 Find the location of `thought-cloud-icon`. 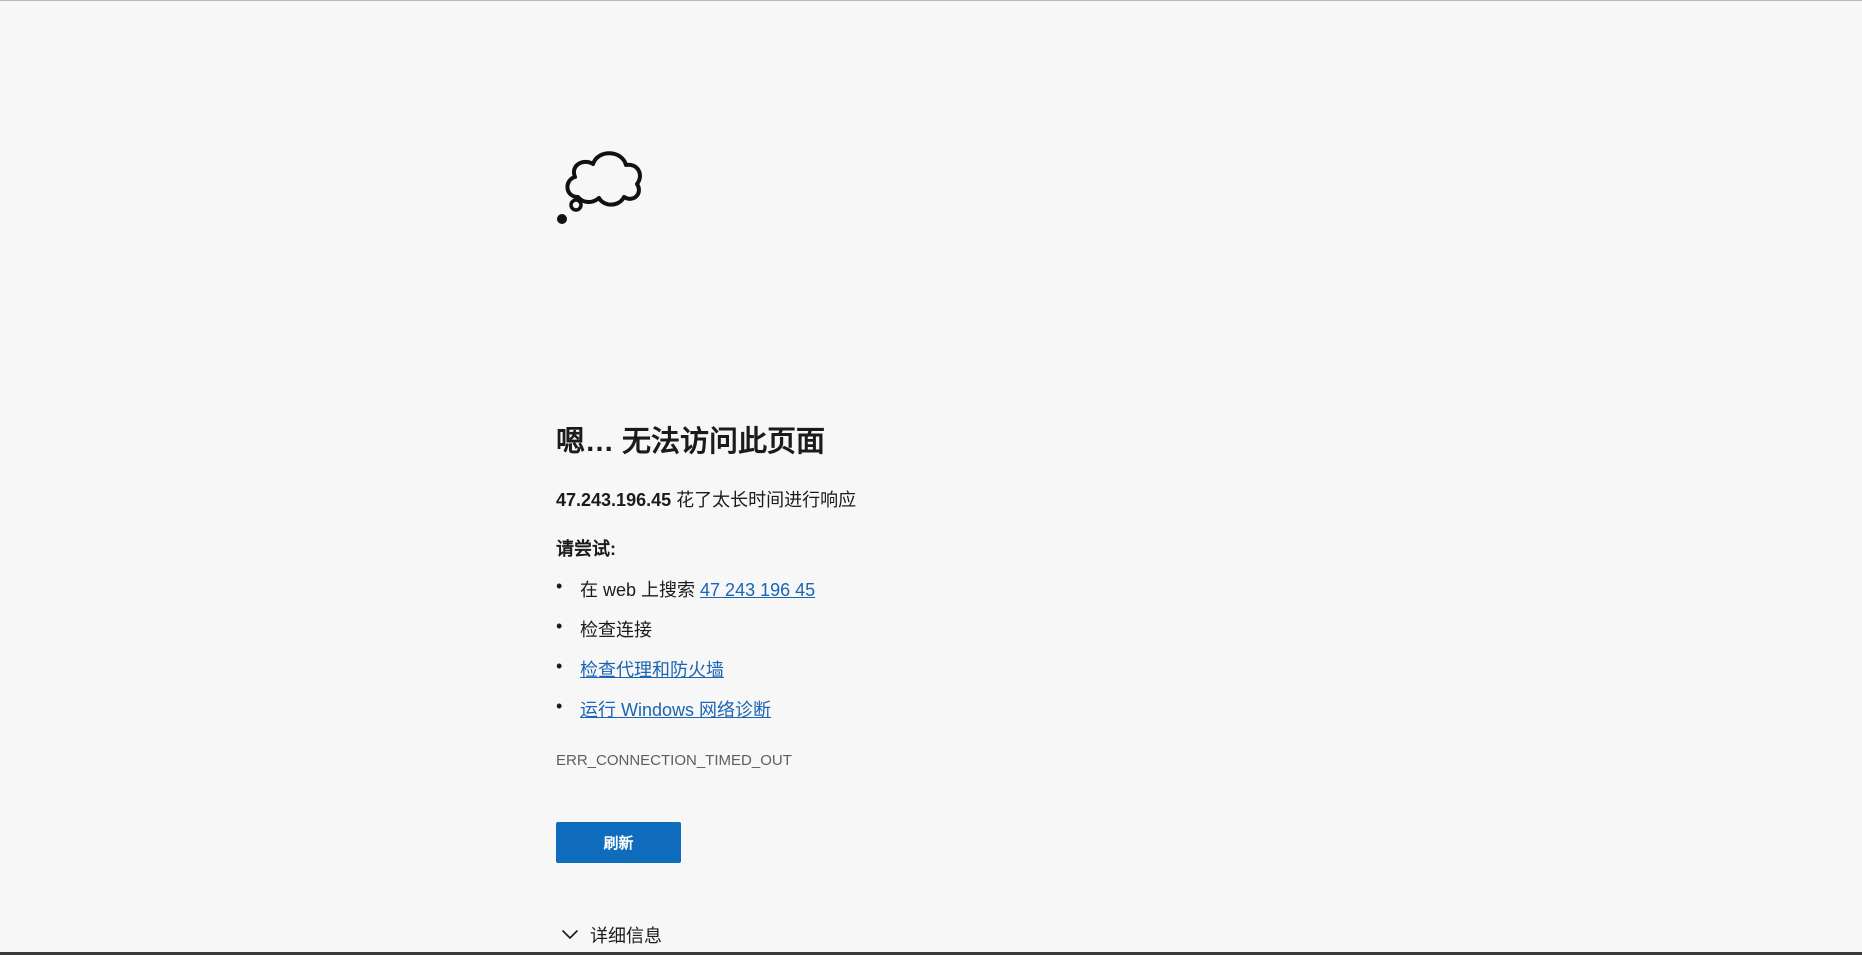

thought-cloud-icon is located at coordinates (599, 187).